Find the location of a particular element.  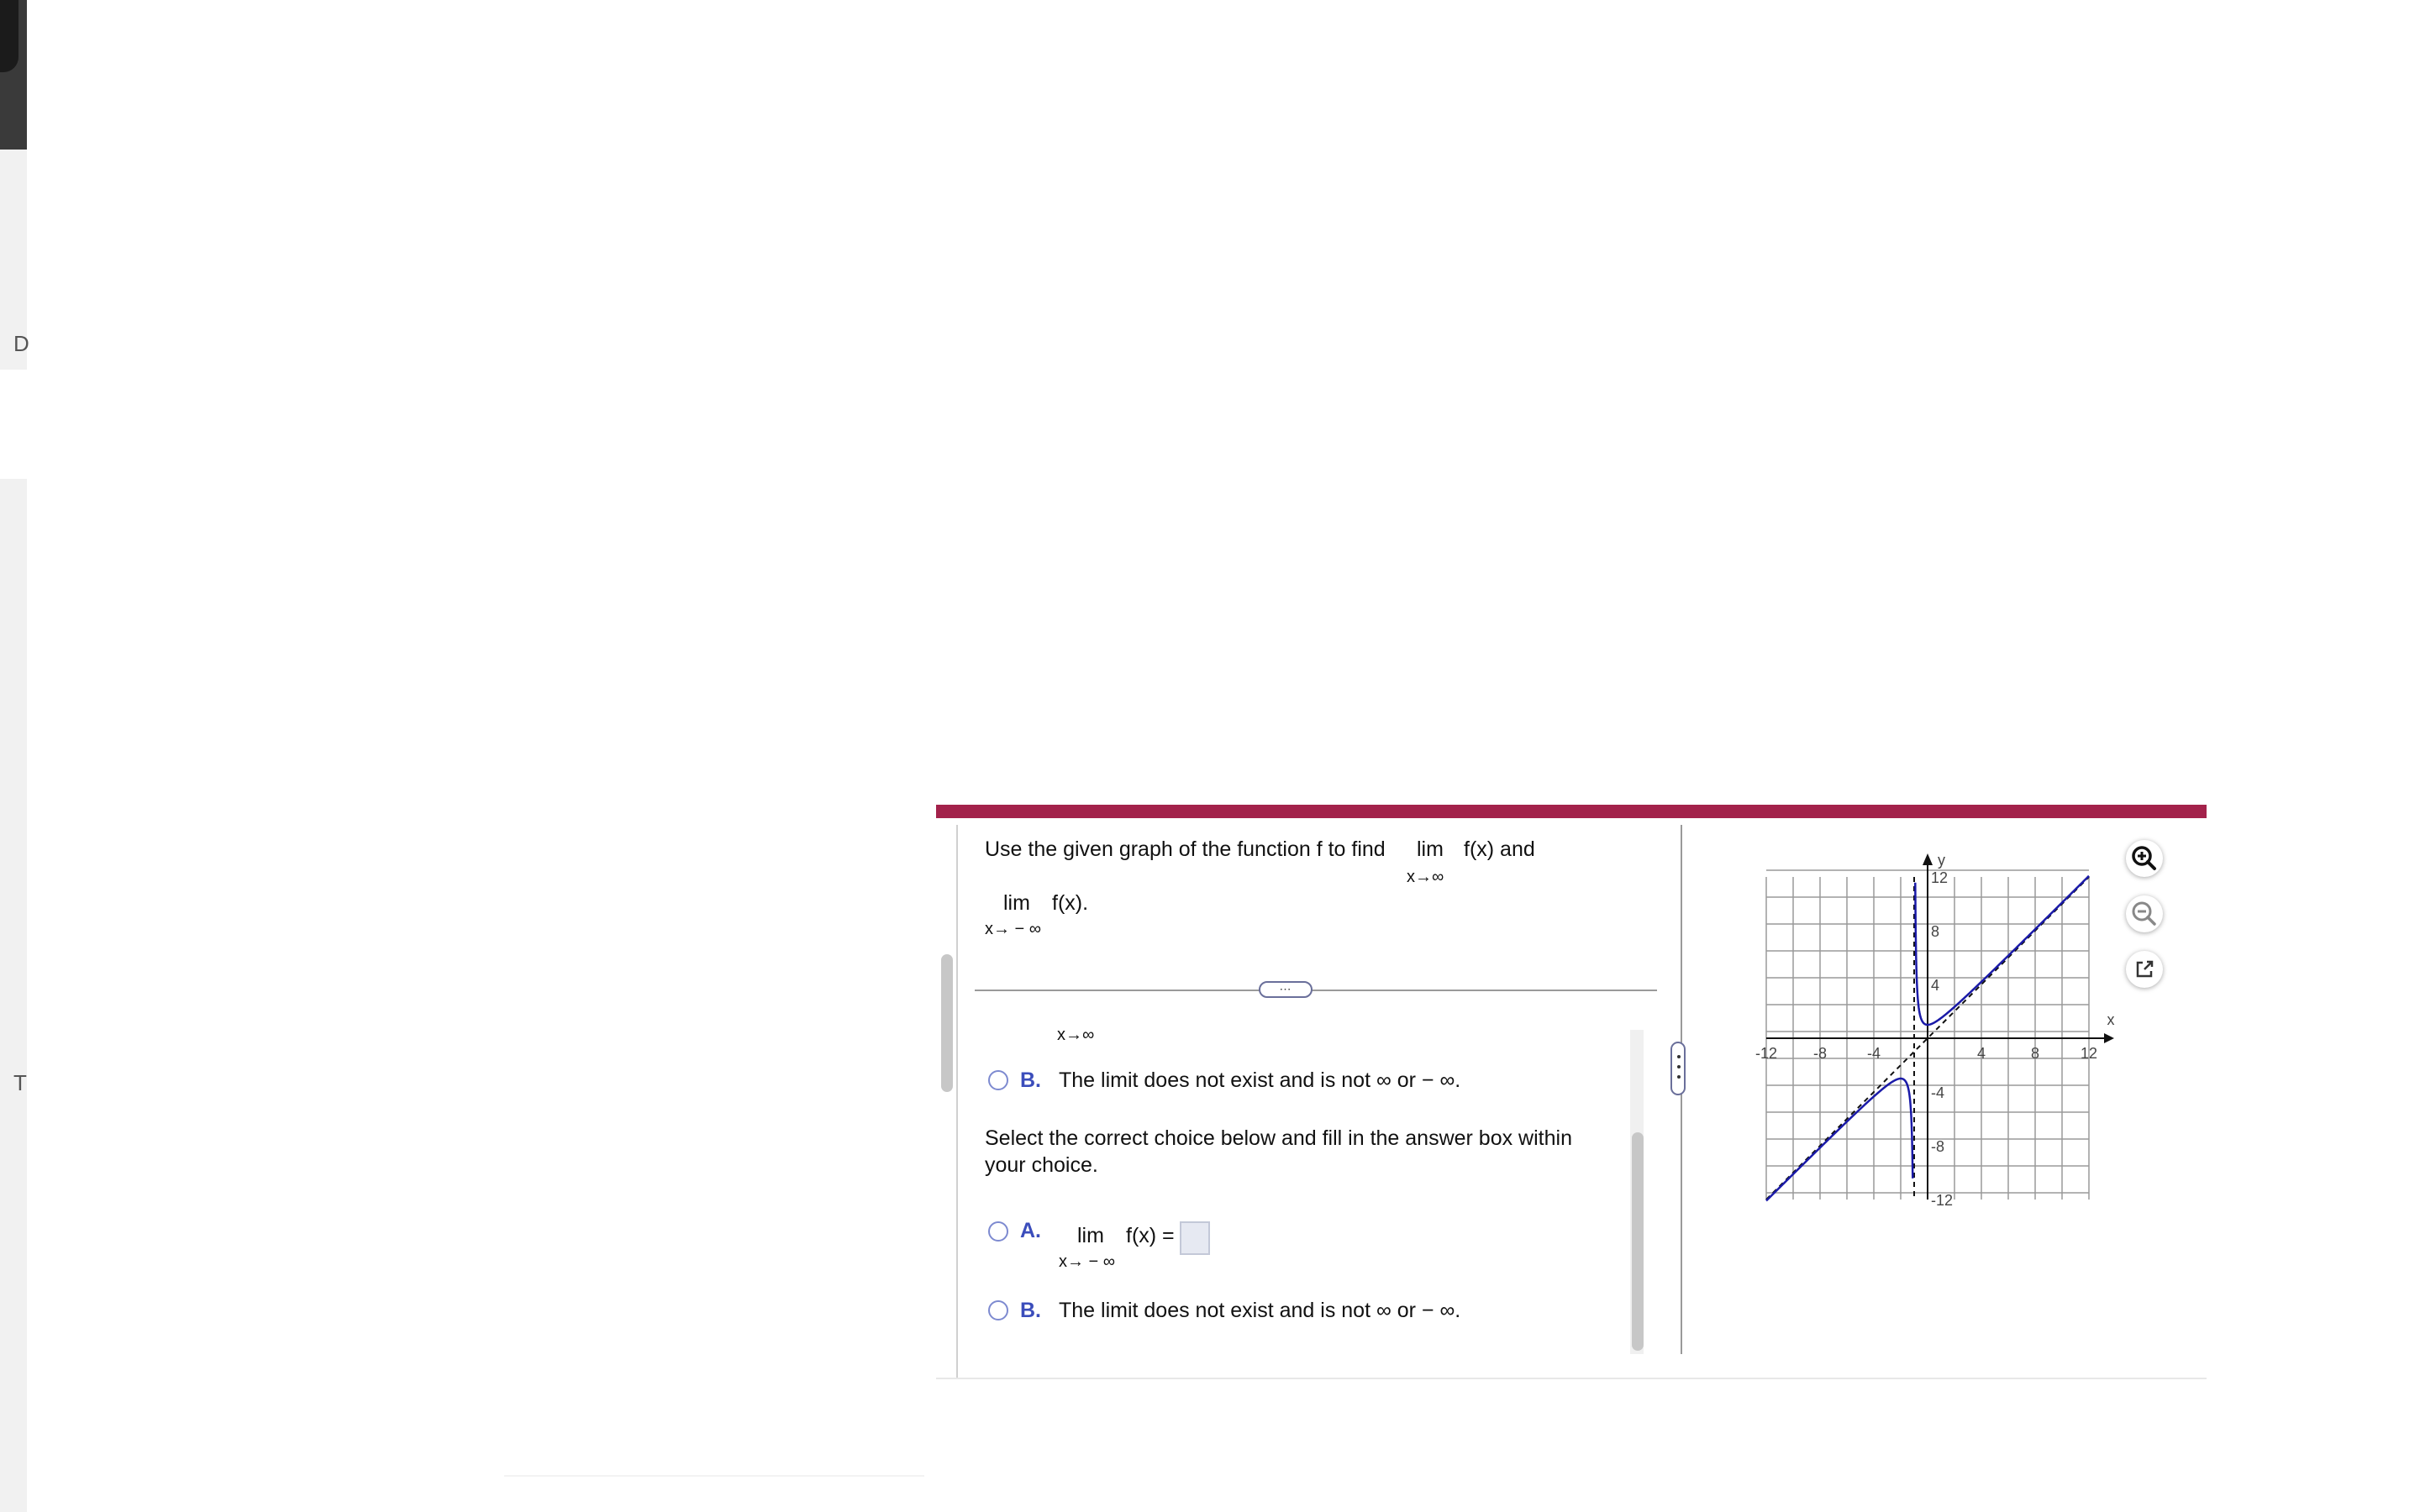

card-left-border is located at coordinates (957, 1102).